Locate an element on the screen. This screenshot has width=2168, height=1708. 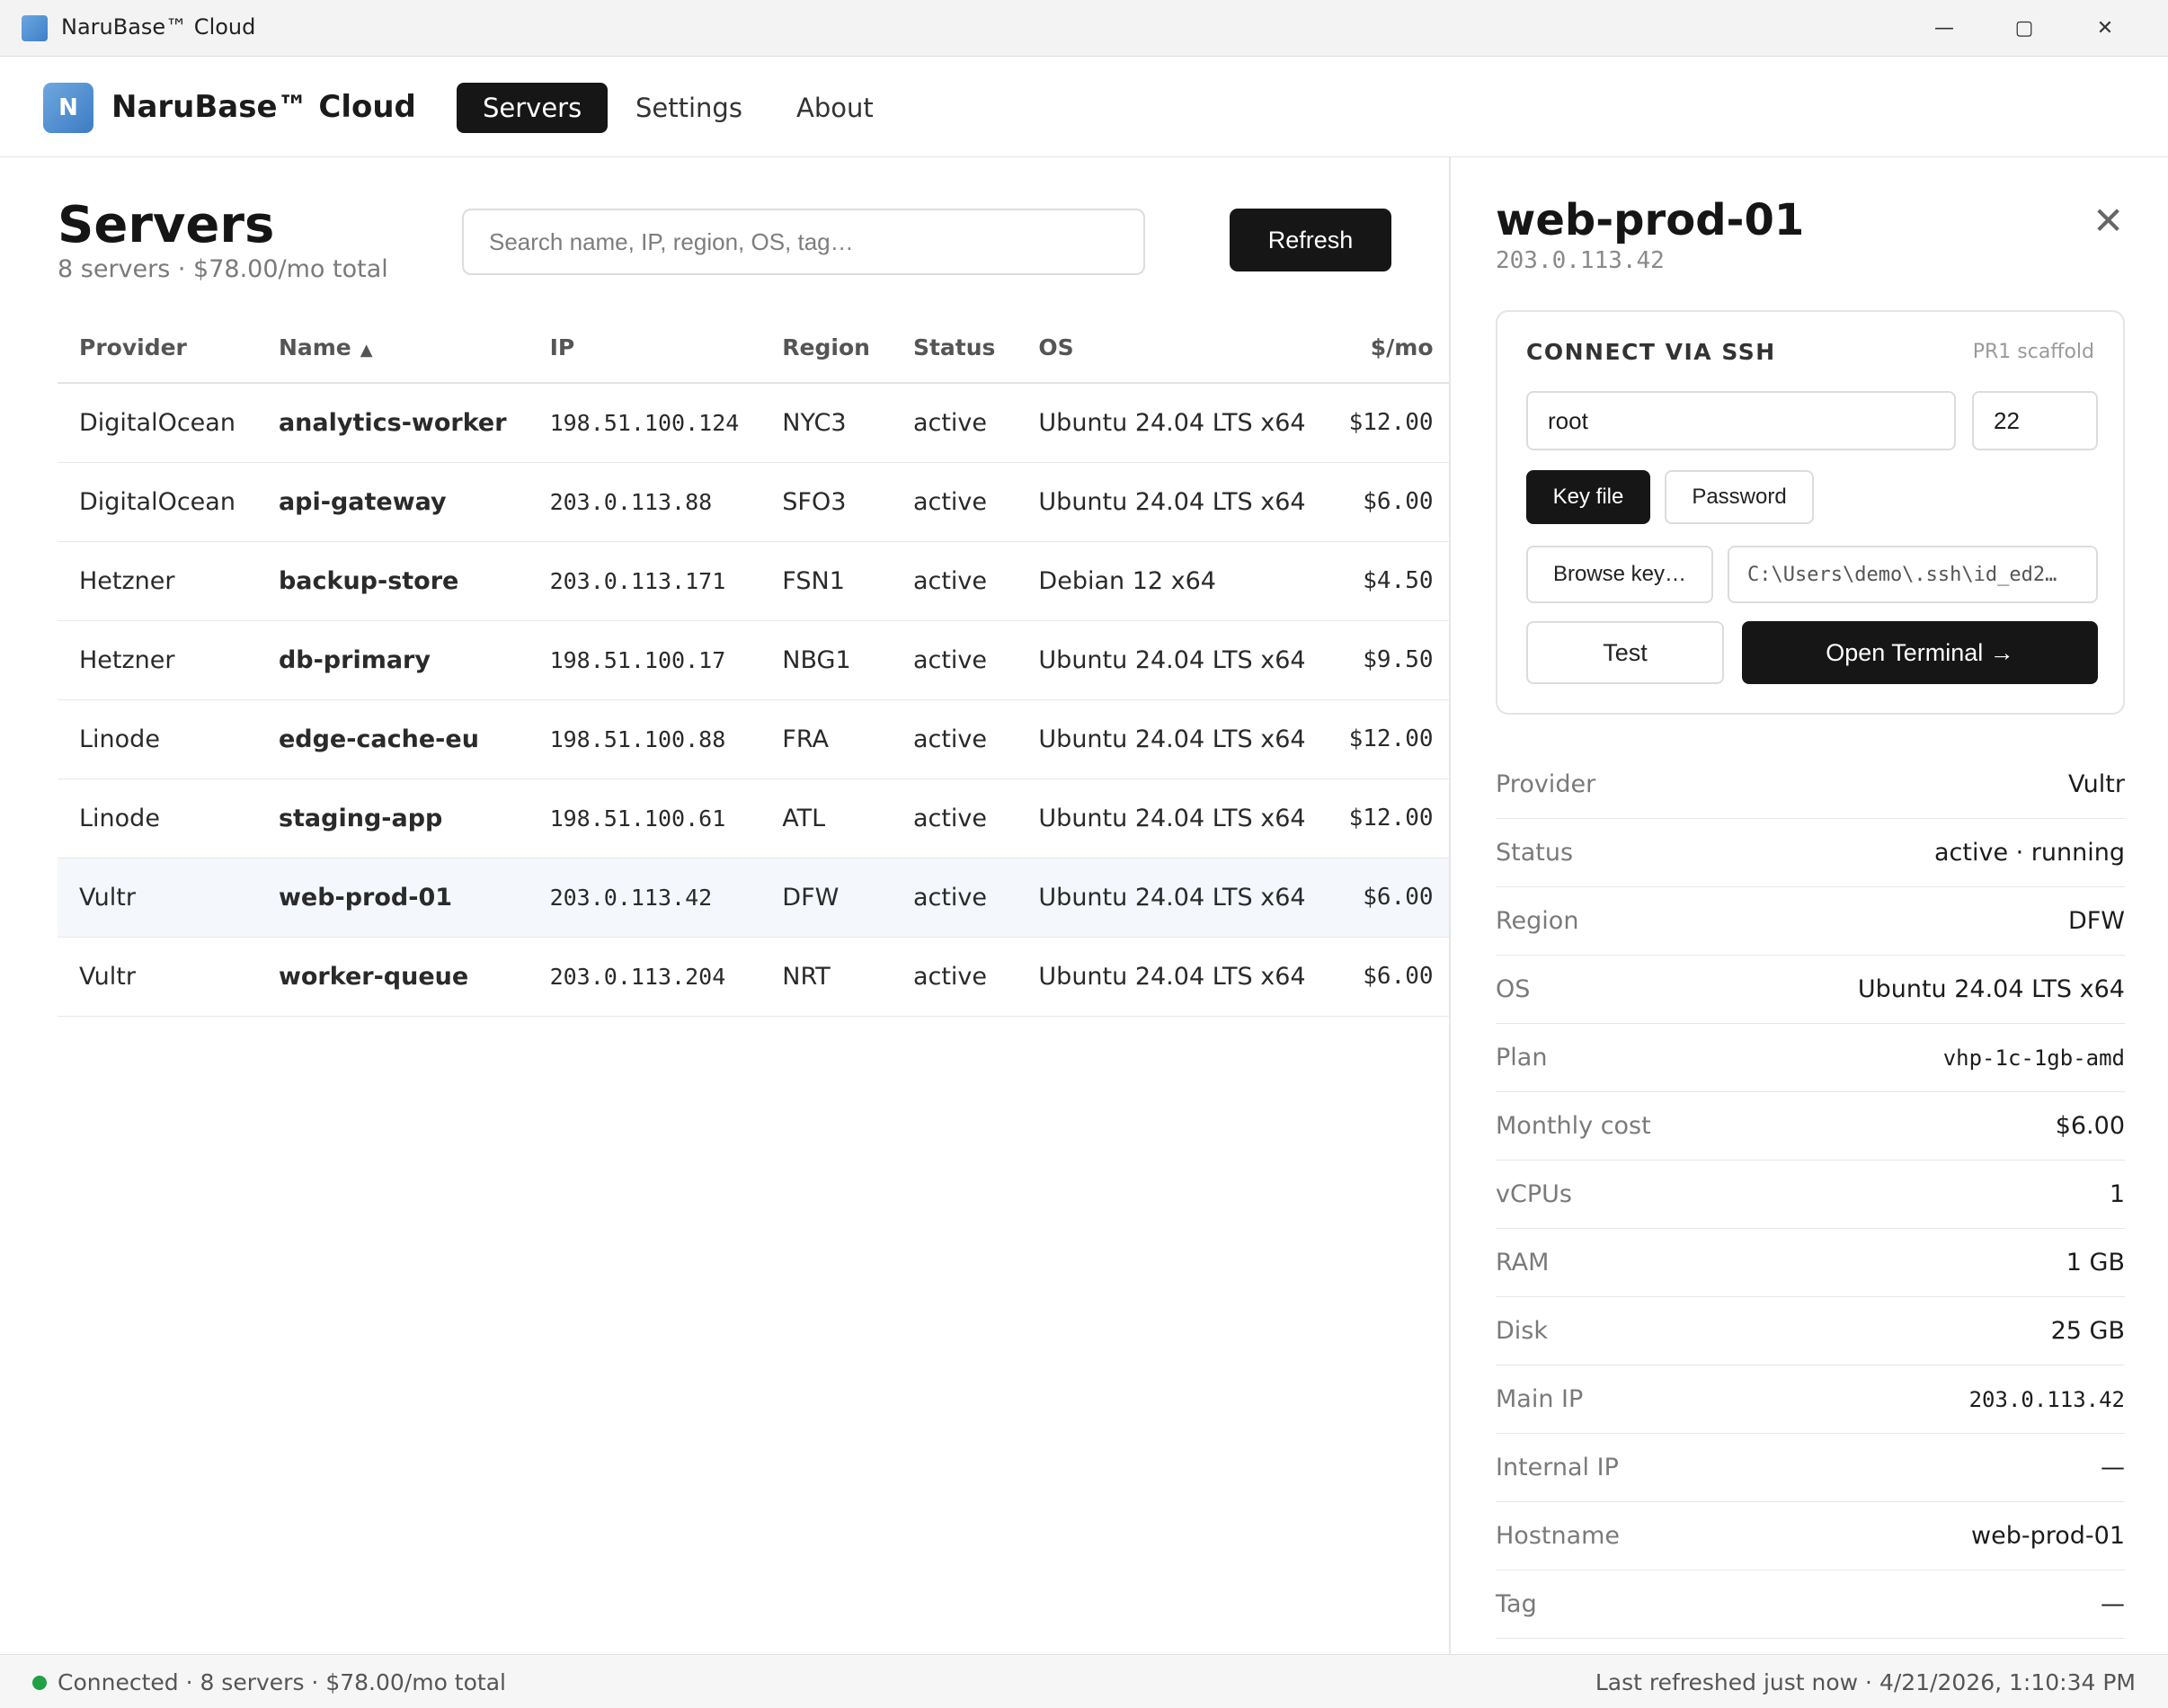
property-label: RAM is located at coordinates (1523, 1263).